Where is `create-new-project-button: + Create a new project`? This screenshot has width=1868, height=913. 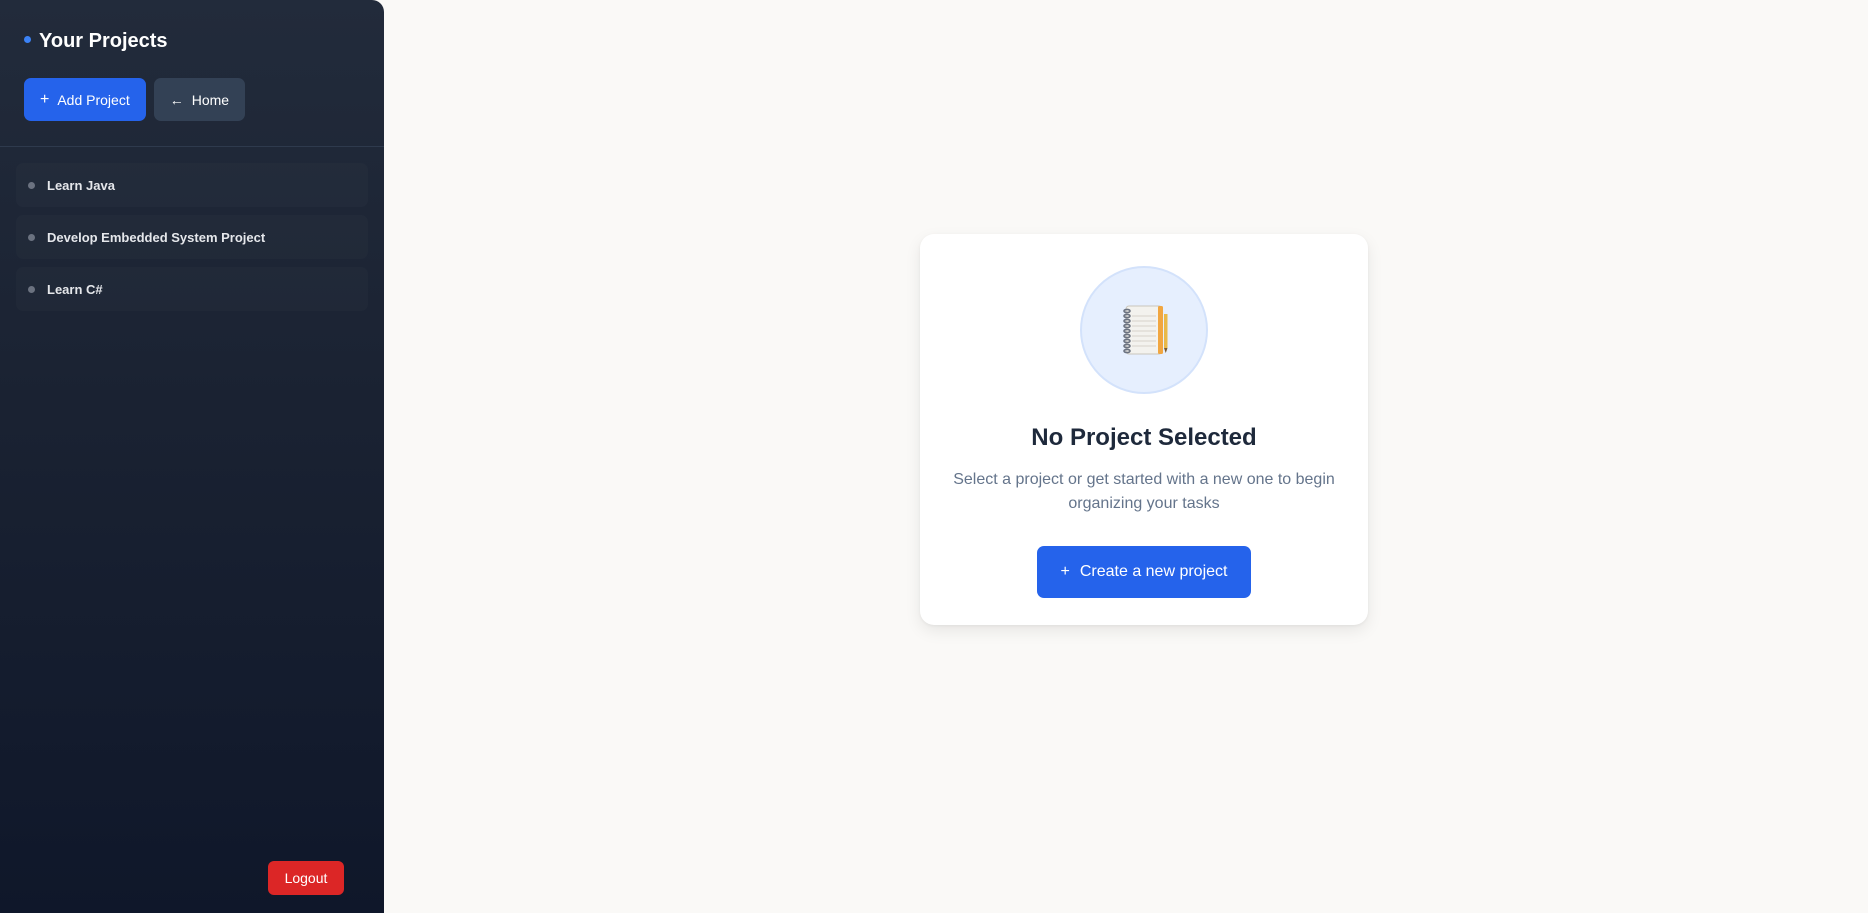 create-new-project-button: + Create a new project is located at coordinates (1144, 572).